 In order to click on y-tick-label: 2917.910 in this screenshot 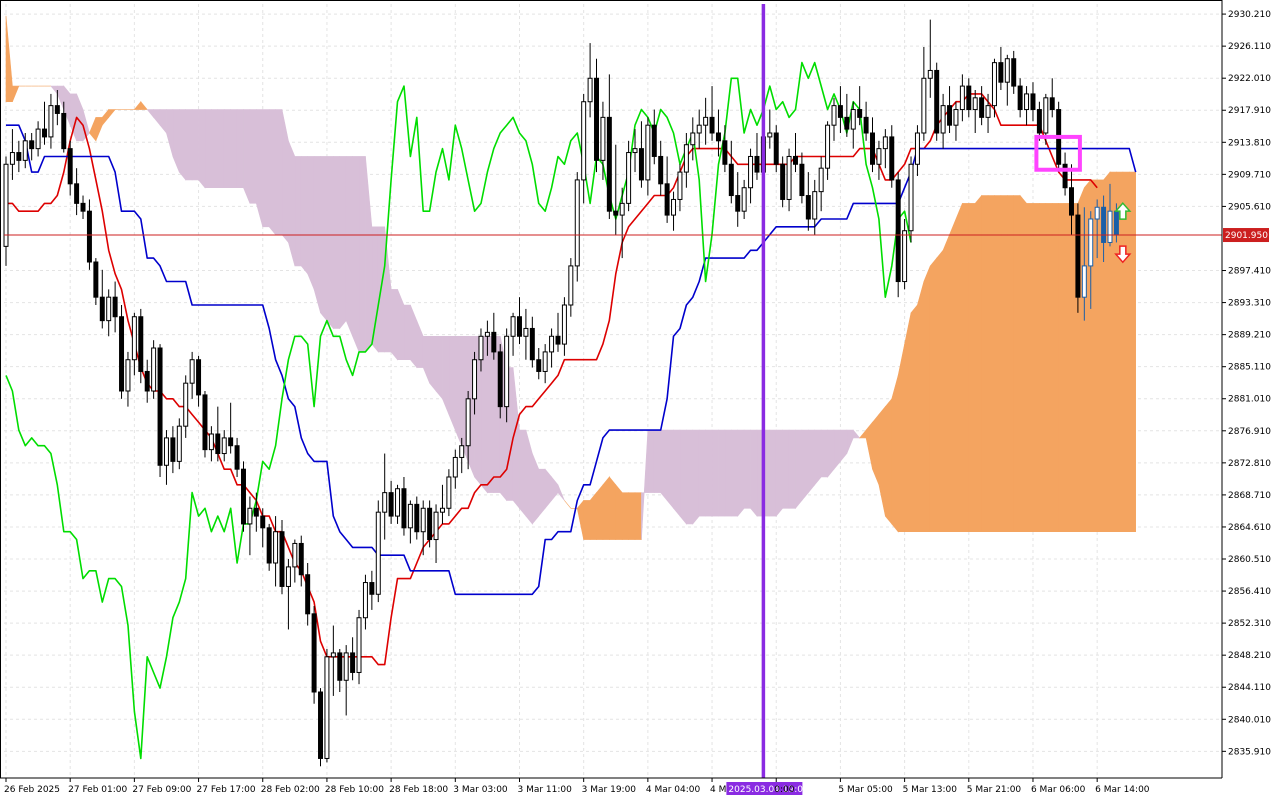, I will do `click(1249, 111)`.